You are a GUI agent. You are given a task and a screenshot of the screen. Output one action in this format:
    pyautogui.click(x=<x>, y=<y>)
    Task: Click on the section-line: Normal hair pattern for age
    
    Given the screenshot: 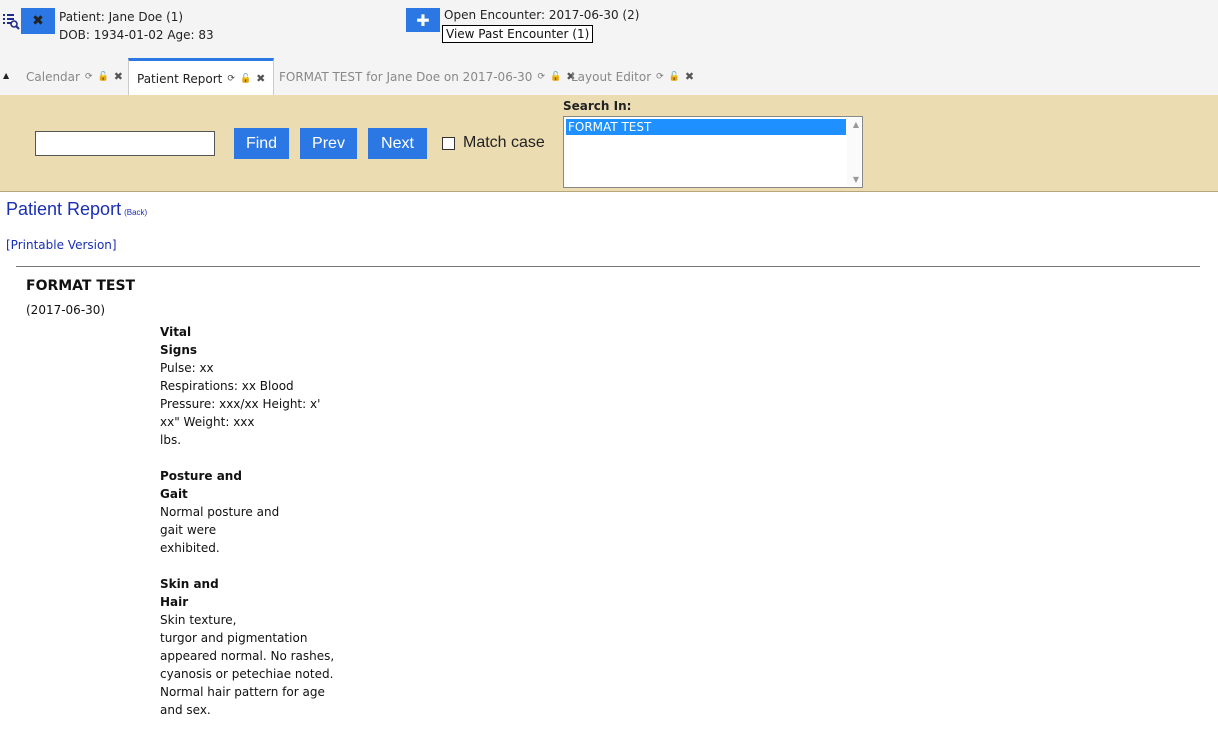 What is the action you would take?
    pyautogui.click(x=242, y=692)
    